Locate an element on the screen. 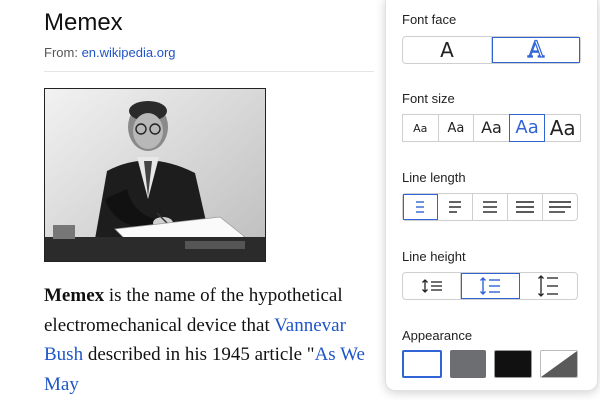 The image size is (600, 400). line-height-selector is located at coordinates (490, 286).